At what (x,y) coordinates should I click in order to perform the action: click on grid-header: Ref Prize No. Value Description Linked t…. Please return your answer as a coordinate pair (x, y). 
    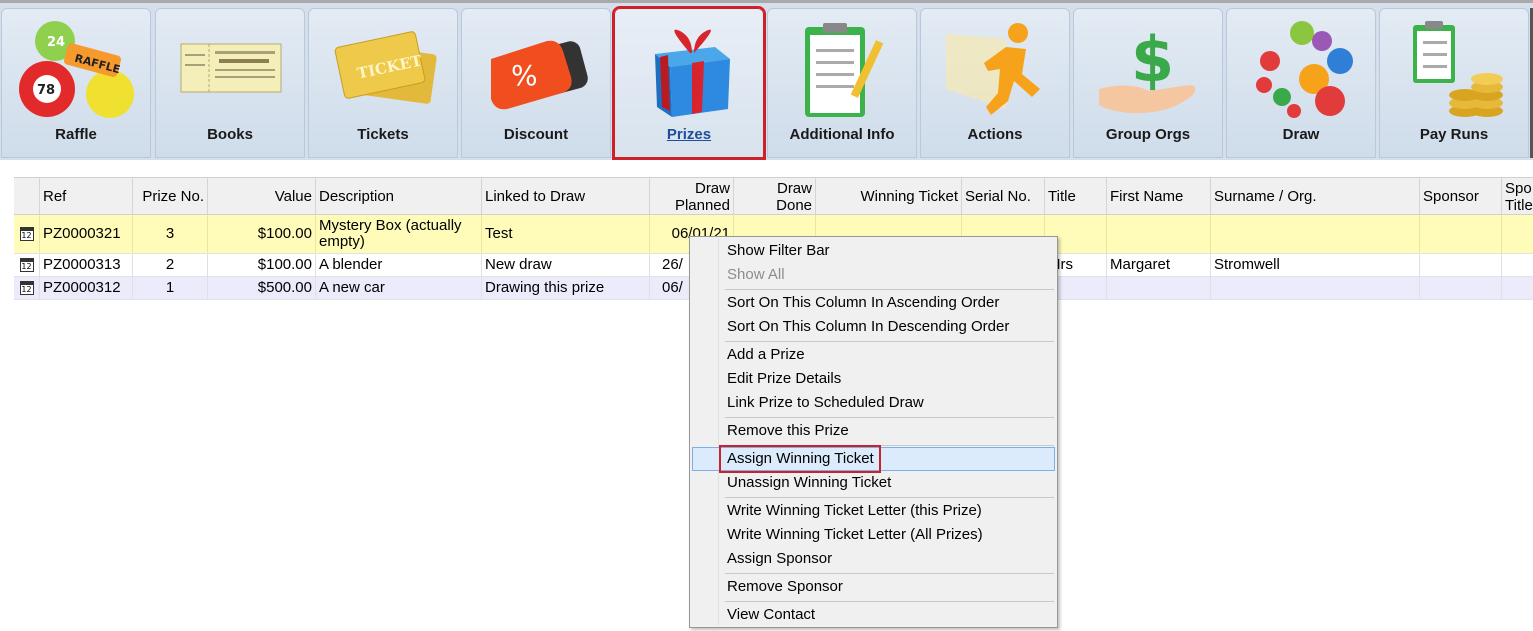
    Looking at the image, I should click on (773, 196).